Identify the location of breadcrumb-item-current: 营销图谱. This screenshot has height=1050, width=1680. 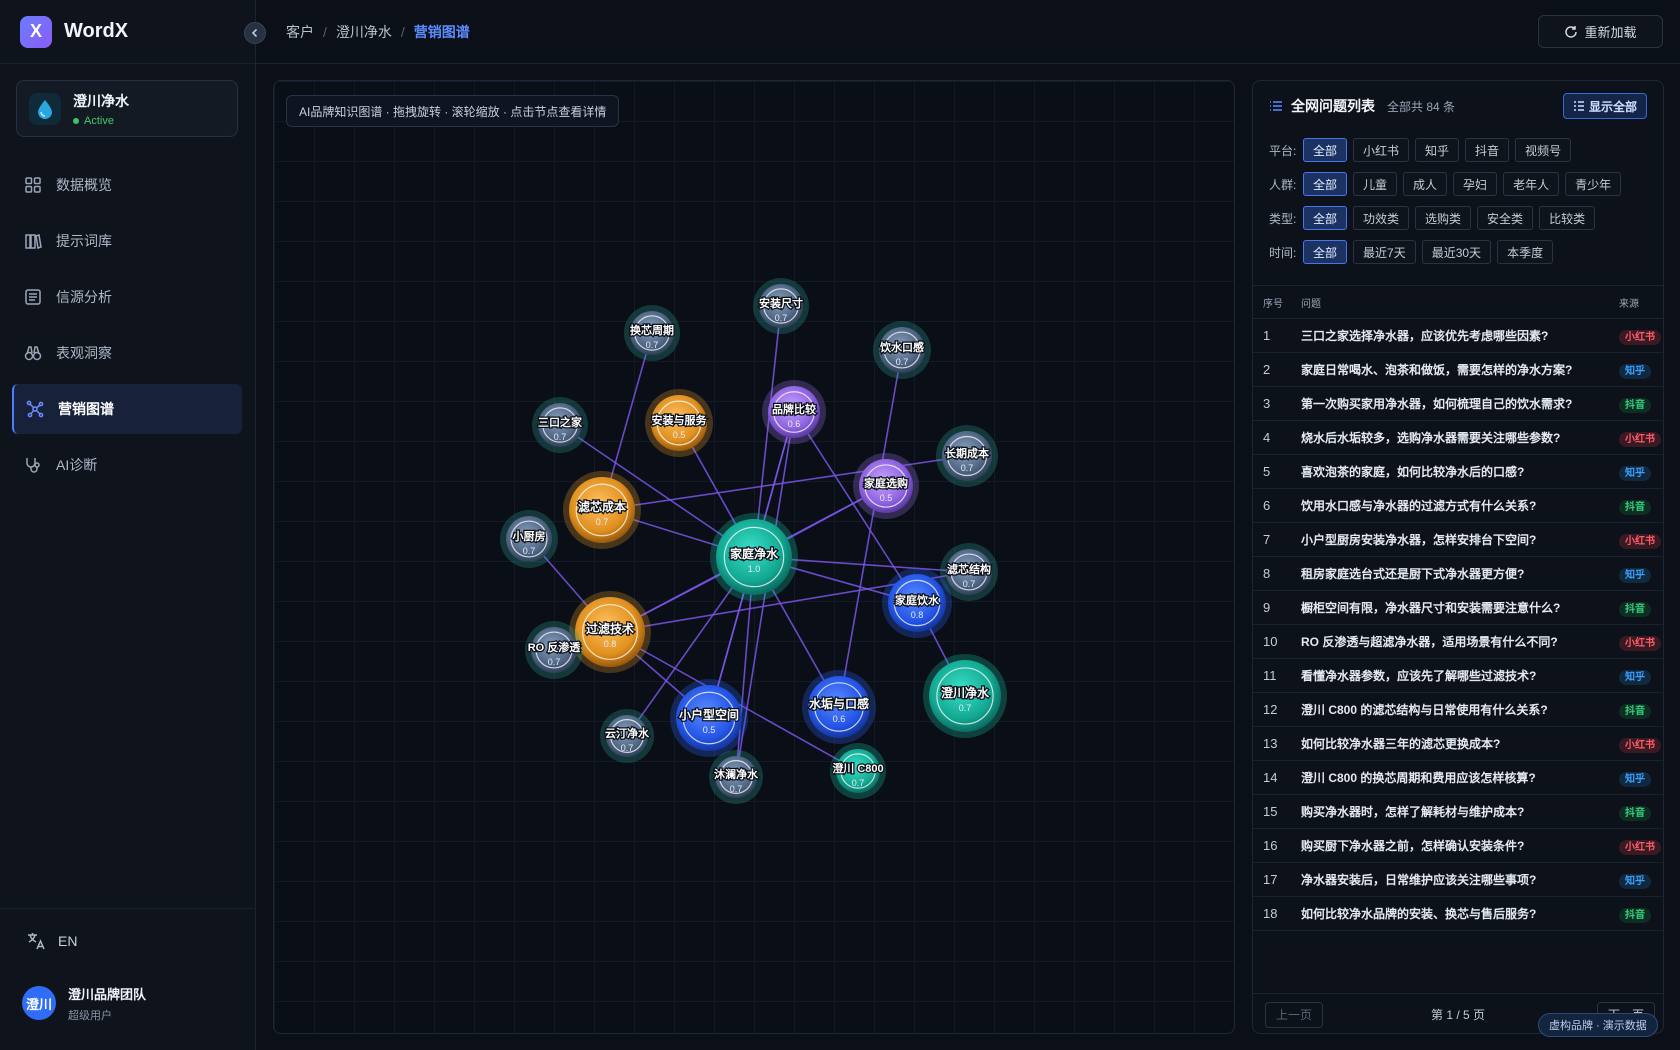
(441, 31).